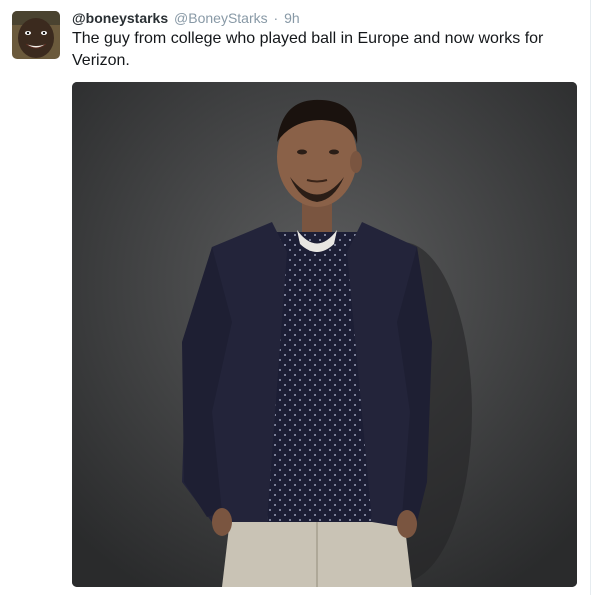  What do you see at coordinates (120, 18) in the screenshot?
I see `display-name: @boneystarks` at bounding box center [120, 18].